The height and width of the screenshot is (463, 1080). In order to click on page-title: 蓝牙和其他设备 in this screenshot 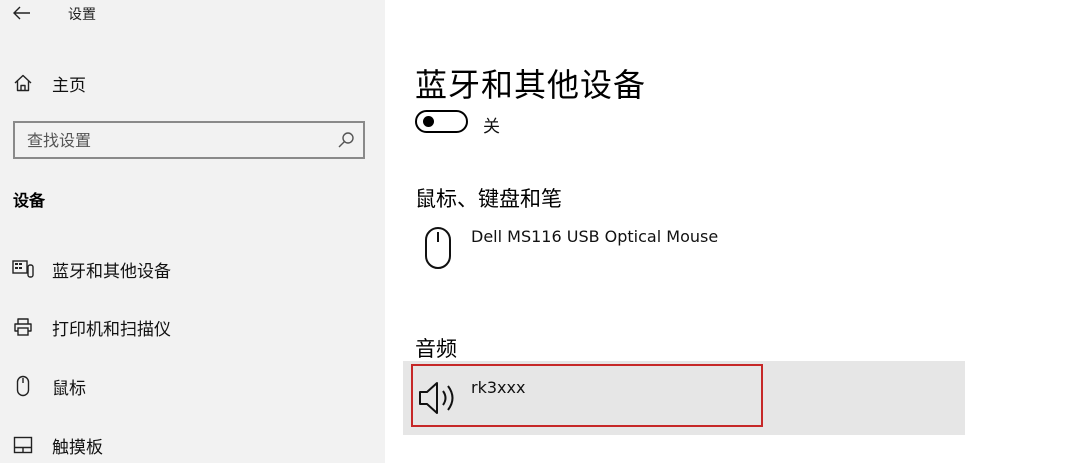, I will do `click(531, 85)`.